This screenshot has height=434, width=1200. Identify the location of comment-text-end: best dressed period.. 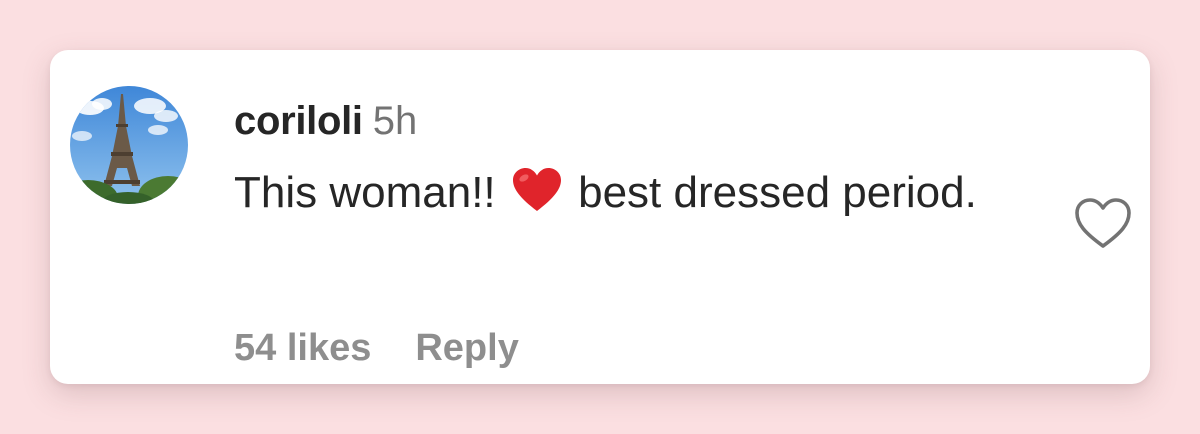
(777, 192).